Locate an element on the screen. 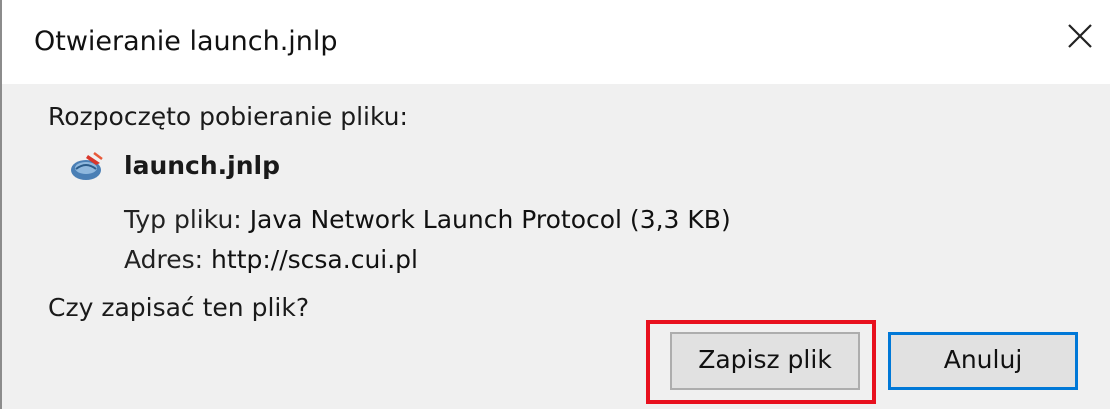  close-button is located at coordinates (1080, 36).